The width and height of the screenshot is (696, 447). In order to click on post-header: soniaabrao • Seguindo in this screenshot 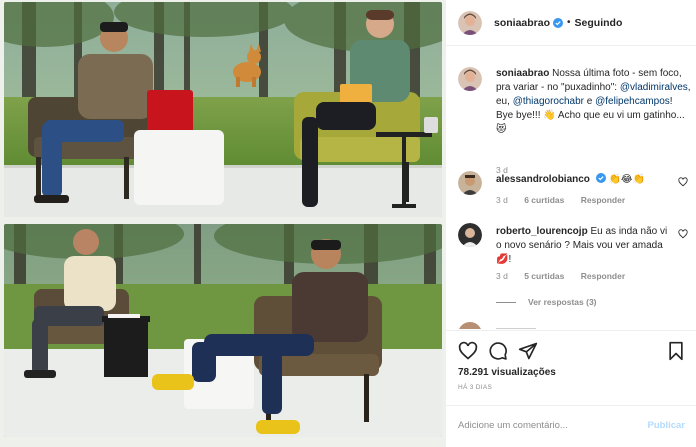, I will do `click(571, 23)`.